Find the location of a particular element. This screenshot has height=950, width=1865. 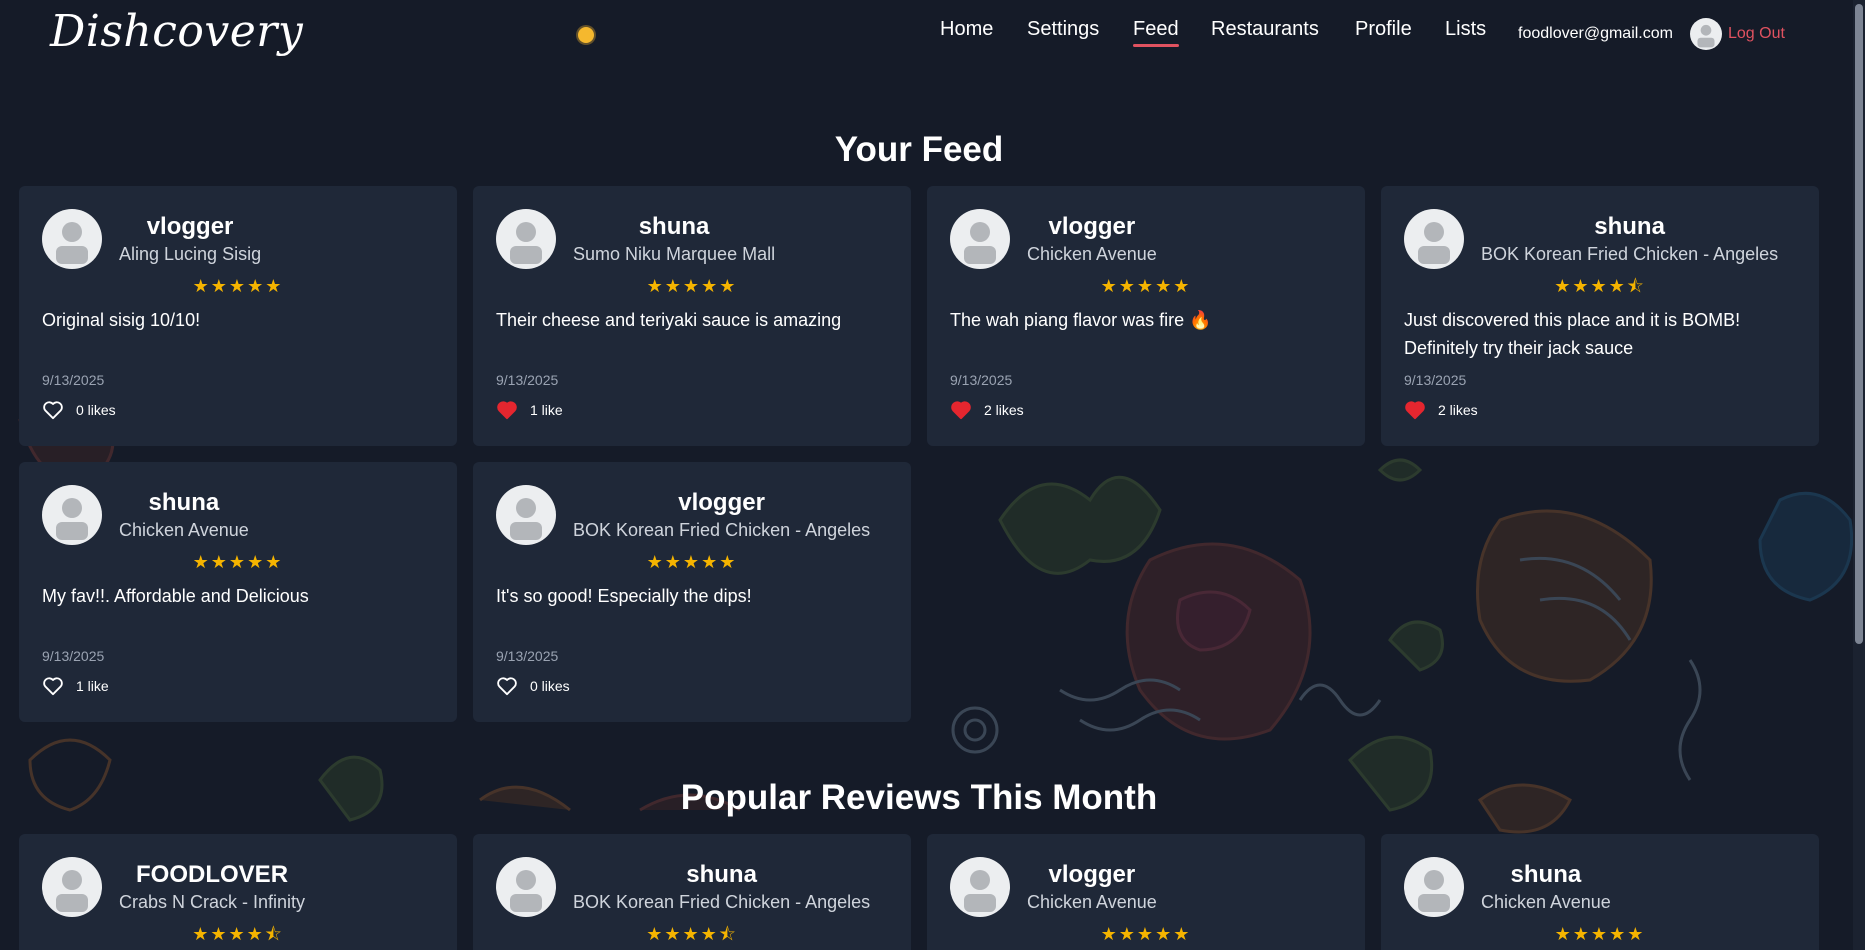

card-header: vlogger Chicken Avenue is located at coordinates (1092, 887).